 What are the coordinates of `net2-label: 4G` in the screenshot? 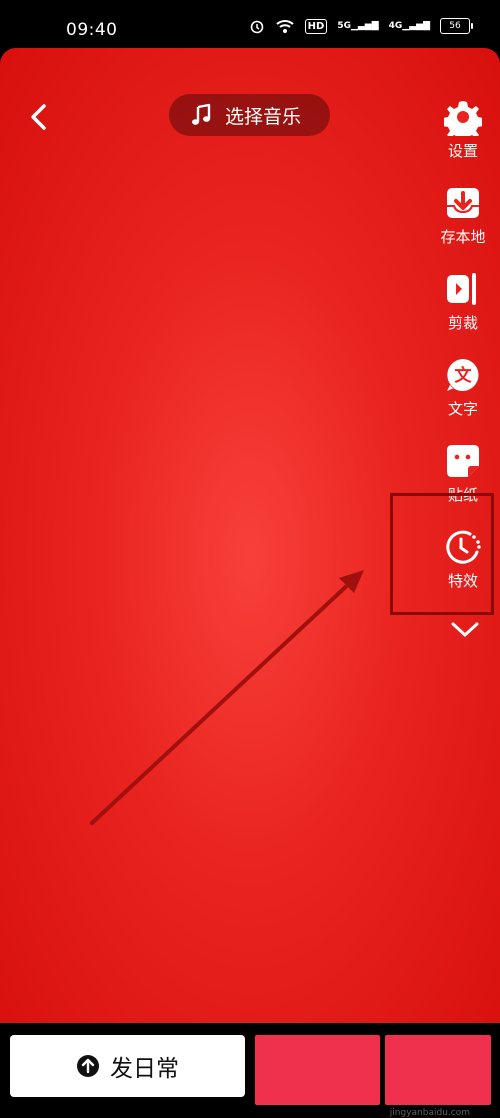 It's located at (395, 26).